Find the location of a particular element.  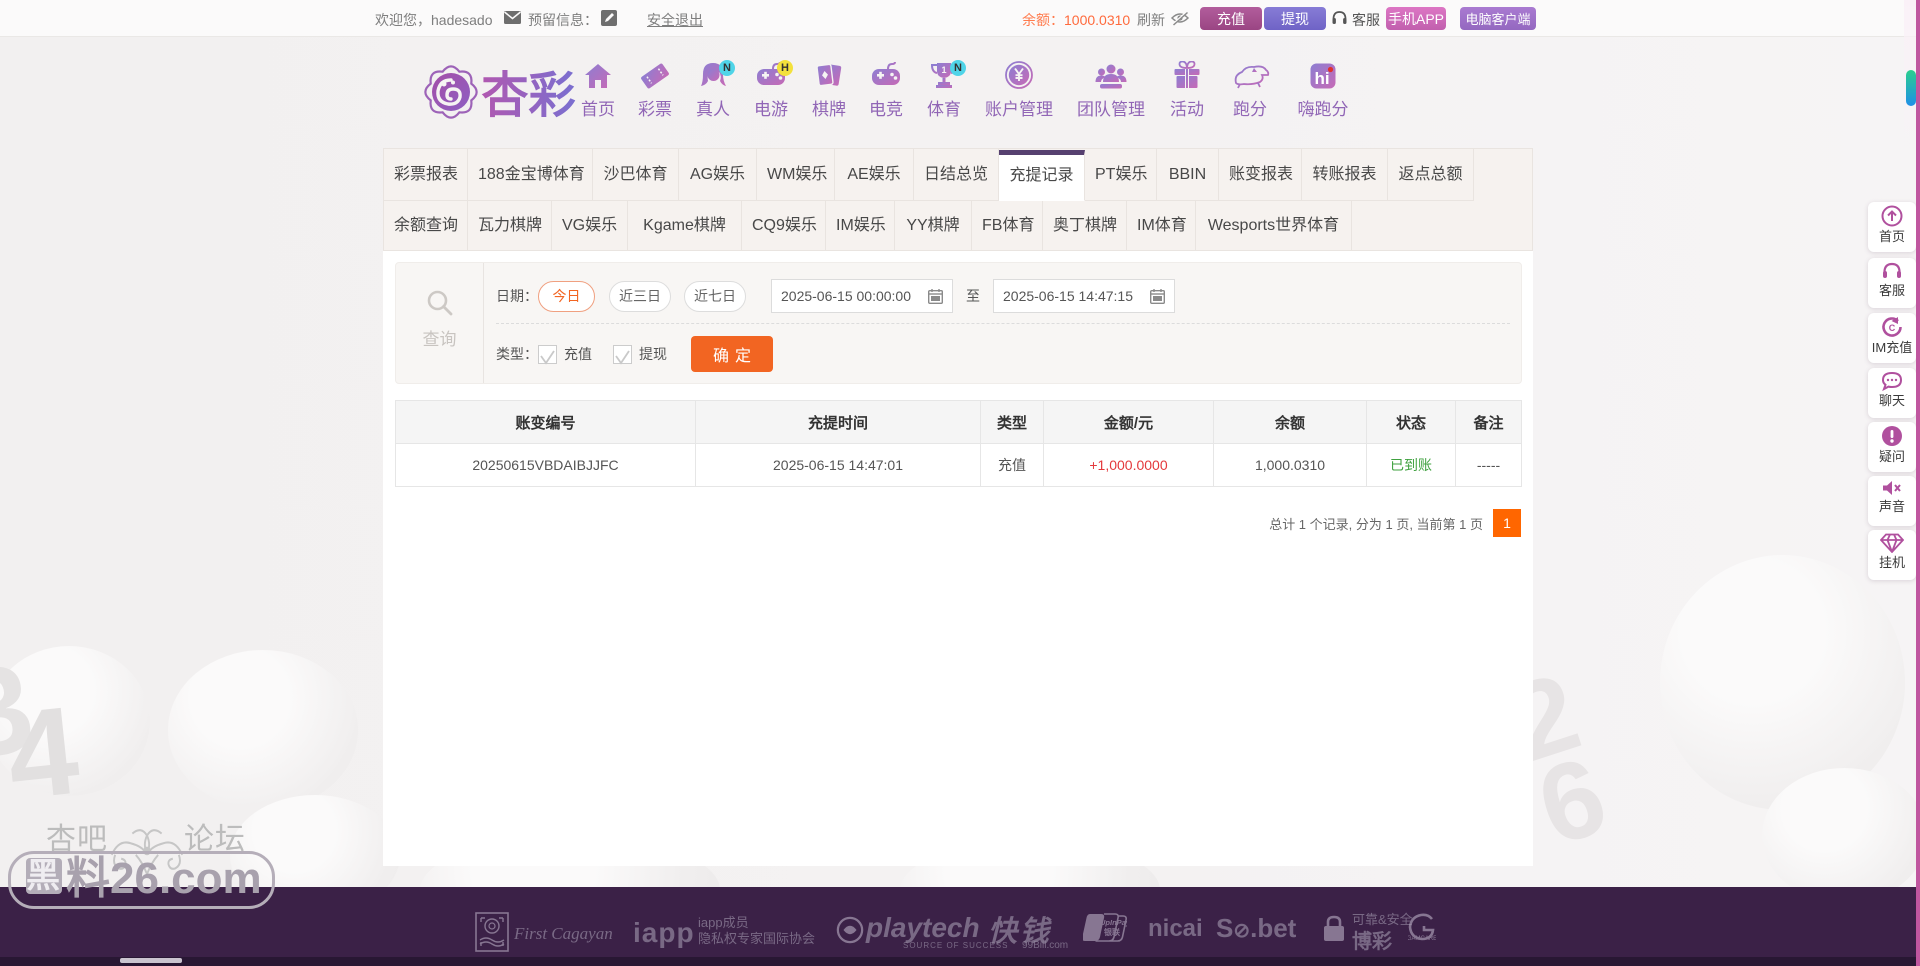

svg-text: 银联 is located at coordinates (1111, 932).